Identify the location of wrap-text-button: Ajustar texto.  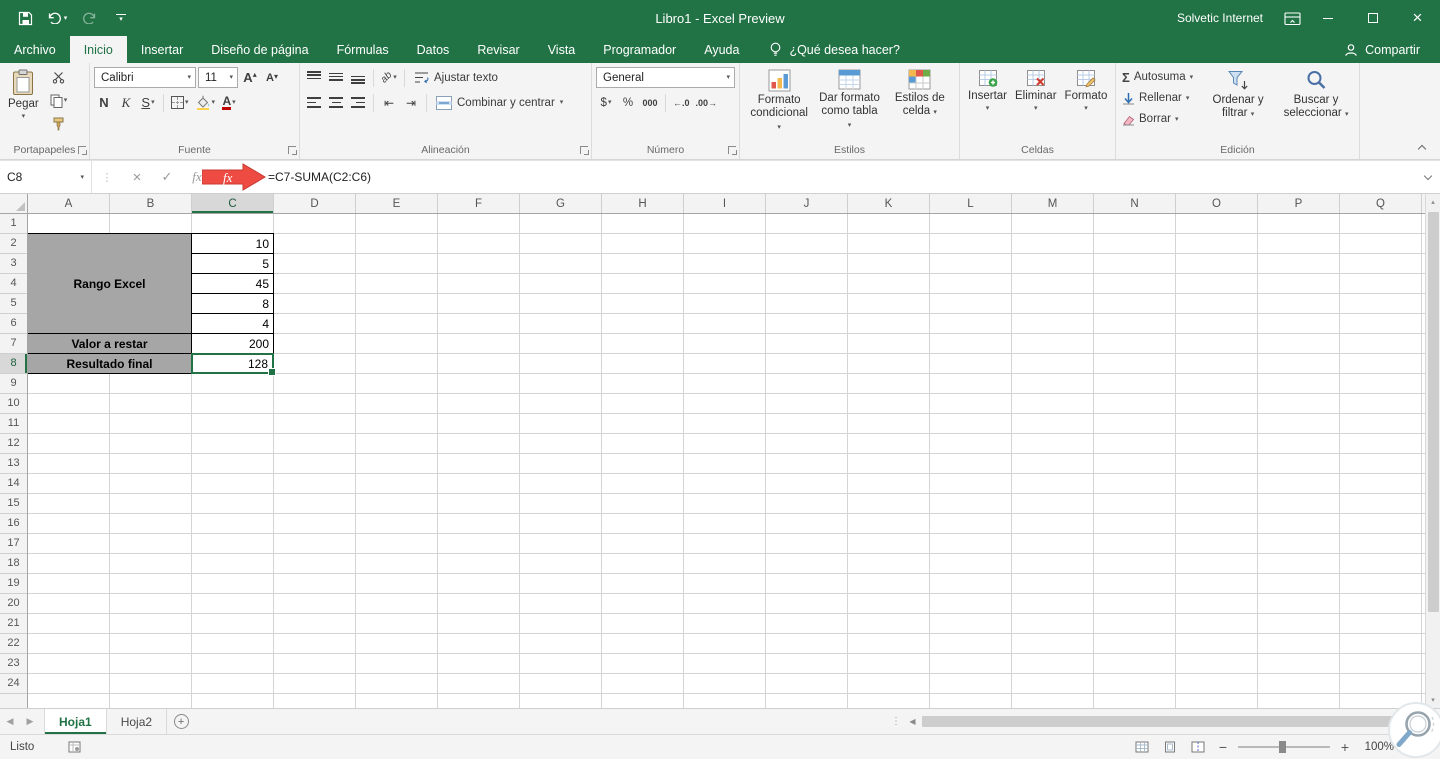
(456, 77).